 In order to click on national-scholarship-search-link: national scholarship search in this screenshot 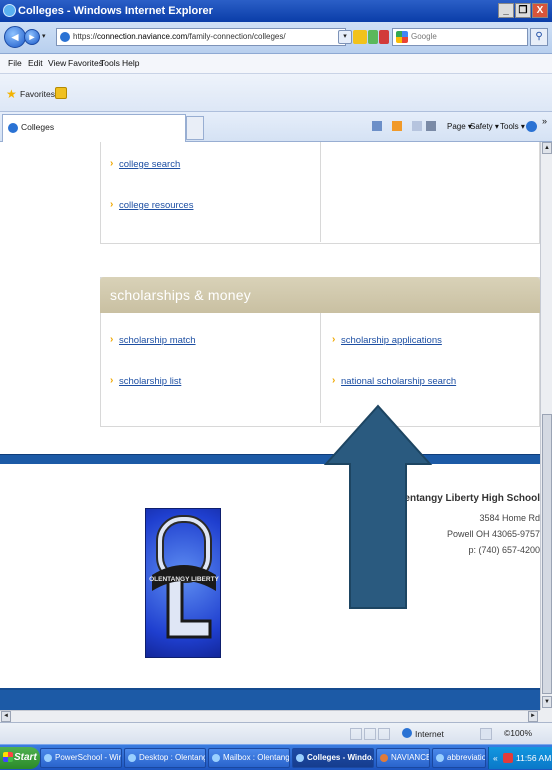, I will do `click(398, 381)`.